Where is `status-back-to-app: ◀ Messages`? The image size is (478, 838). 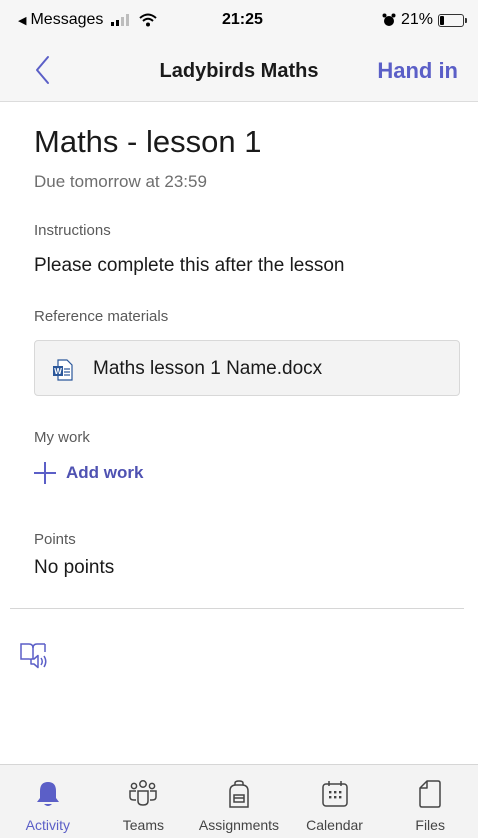
status-back-to-app: ◀ Messages is located at coordinates (88, 20).